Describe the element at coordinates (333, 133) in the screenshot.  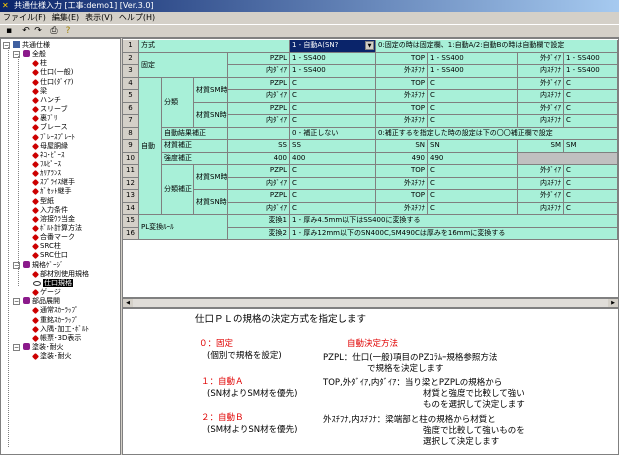
I see `auto-correct-value: 0 - 補正しない` at that location.